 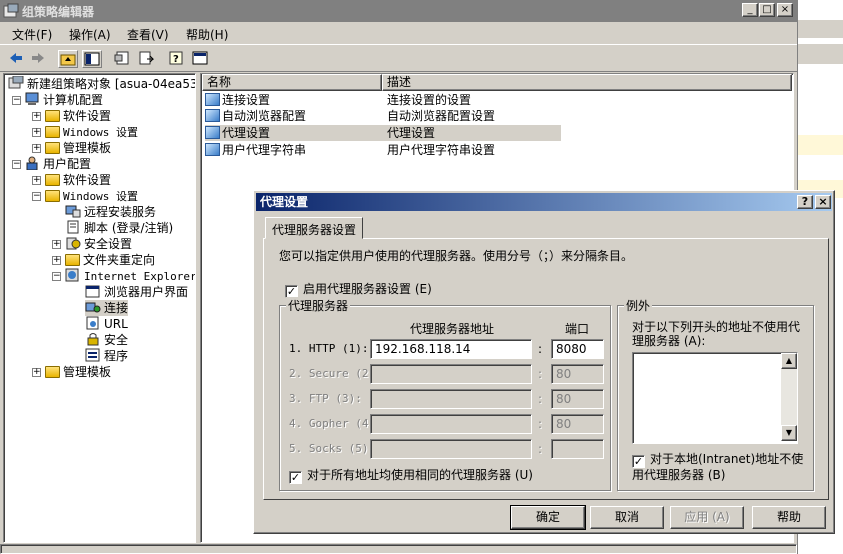 I want to click on scrollbar: ▲ ▼, so click(x=789, y=397).